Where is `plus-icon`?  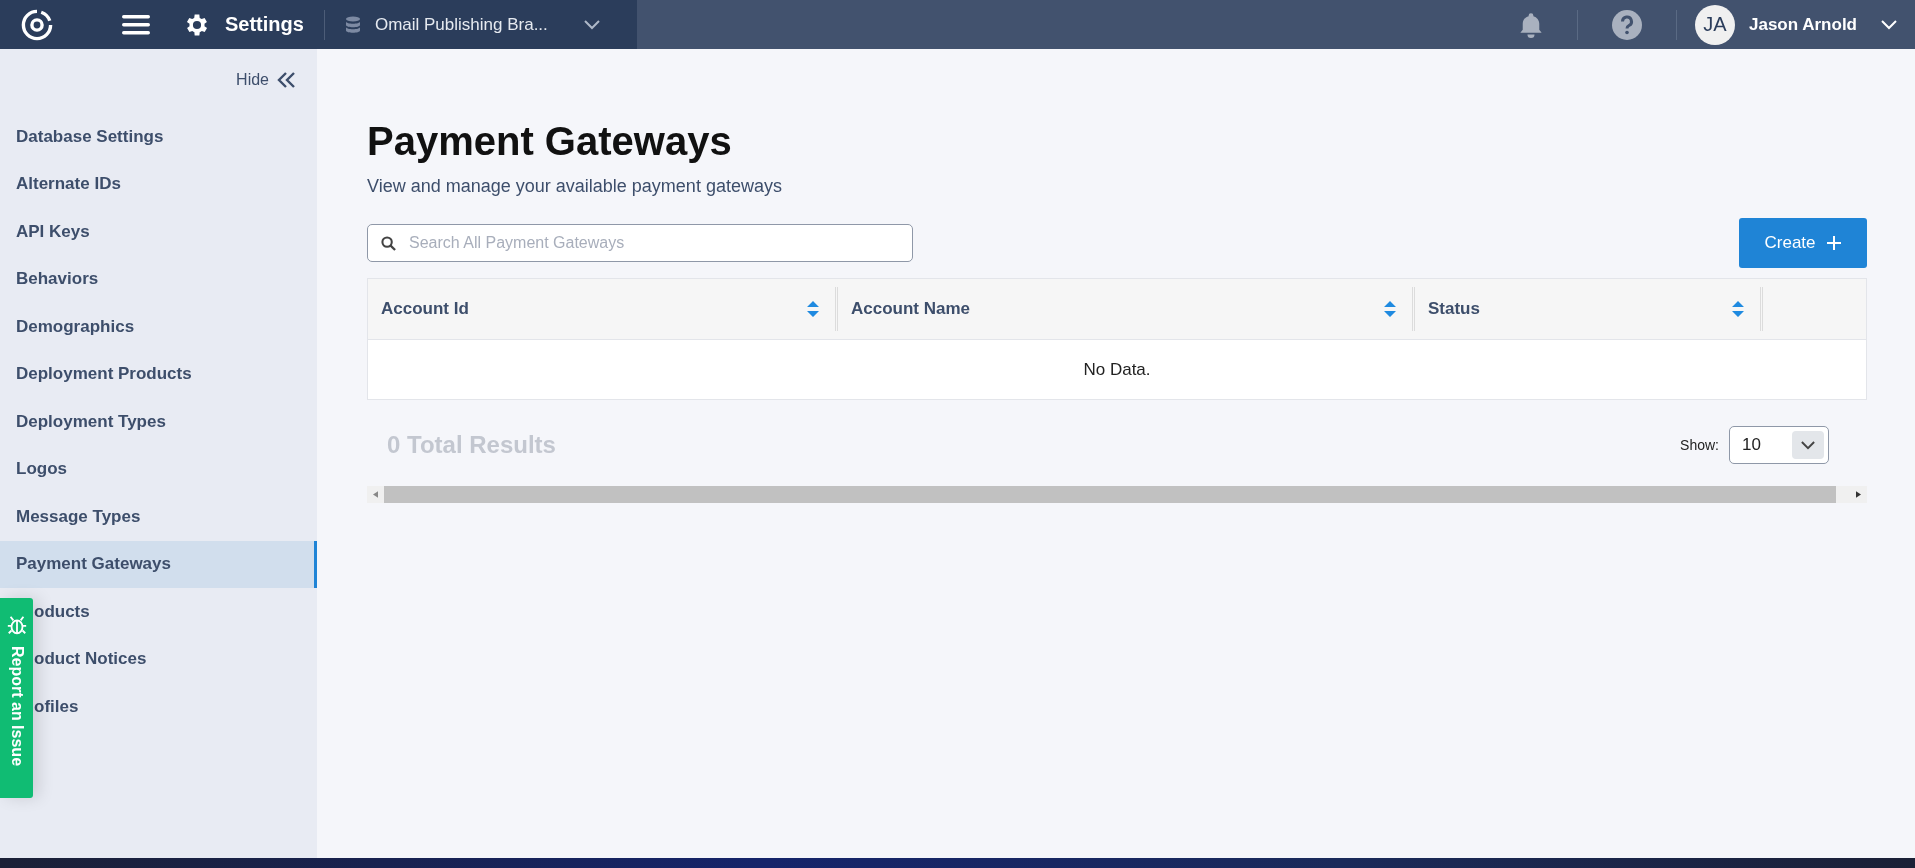 plus-icon is located at coordinates (1833, 243).